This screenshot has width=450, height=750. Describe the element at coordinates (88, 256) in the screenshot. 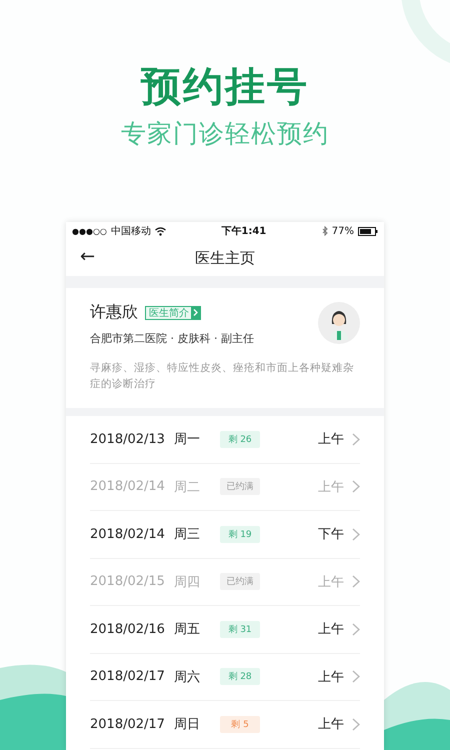

I see `back-button: ←` at that location.